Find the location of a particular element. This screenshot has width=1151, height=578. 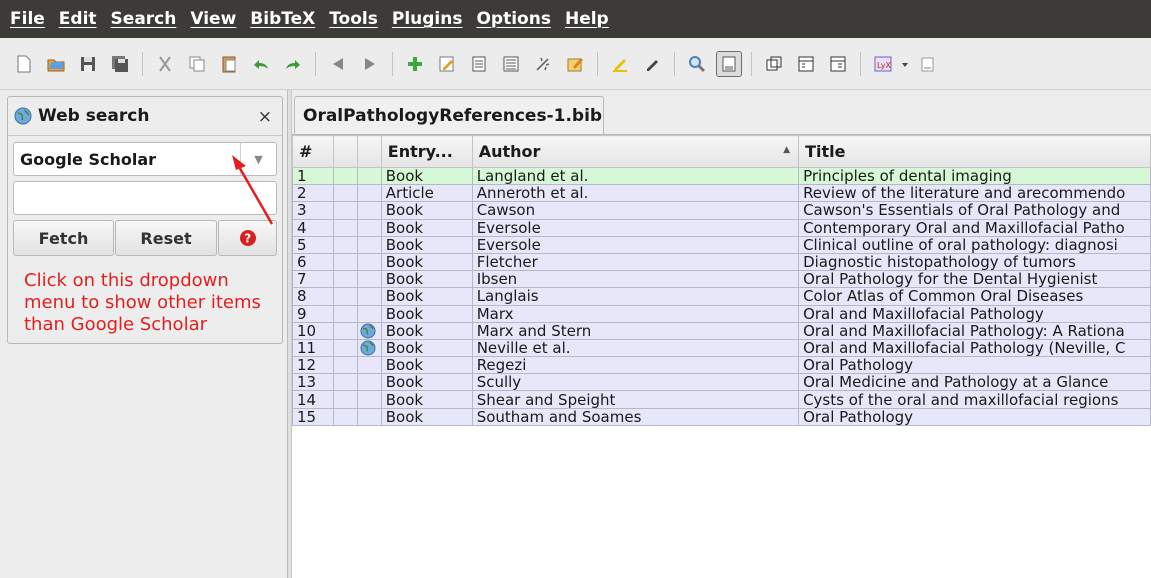

back-icon is located at coordinates (338, 64).